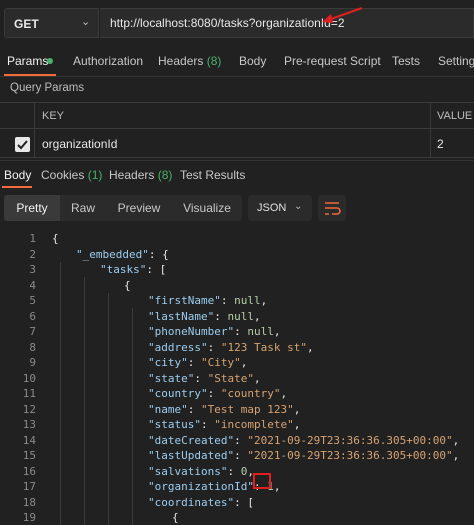 Image resolution: width=474 pixels, height=525 pixels. I want to click on active-tab-indicator, so click(17, 187).